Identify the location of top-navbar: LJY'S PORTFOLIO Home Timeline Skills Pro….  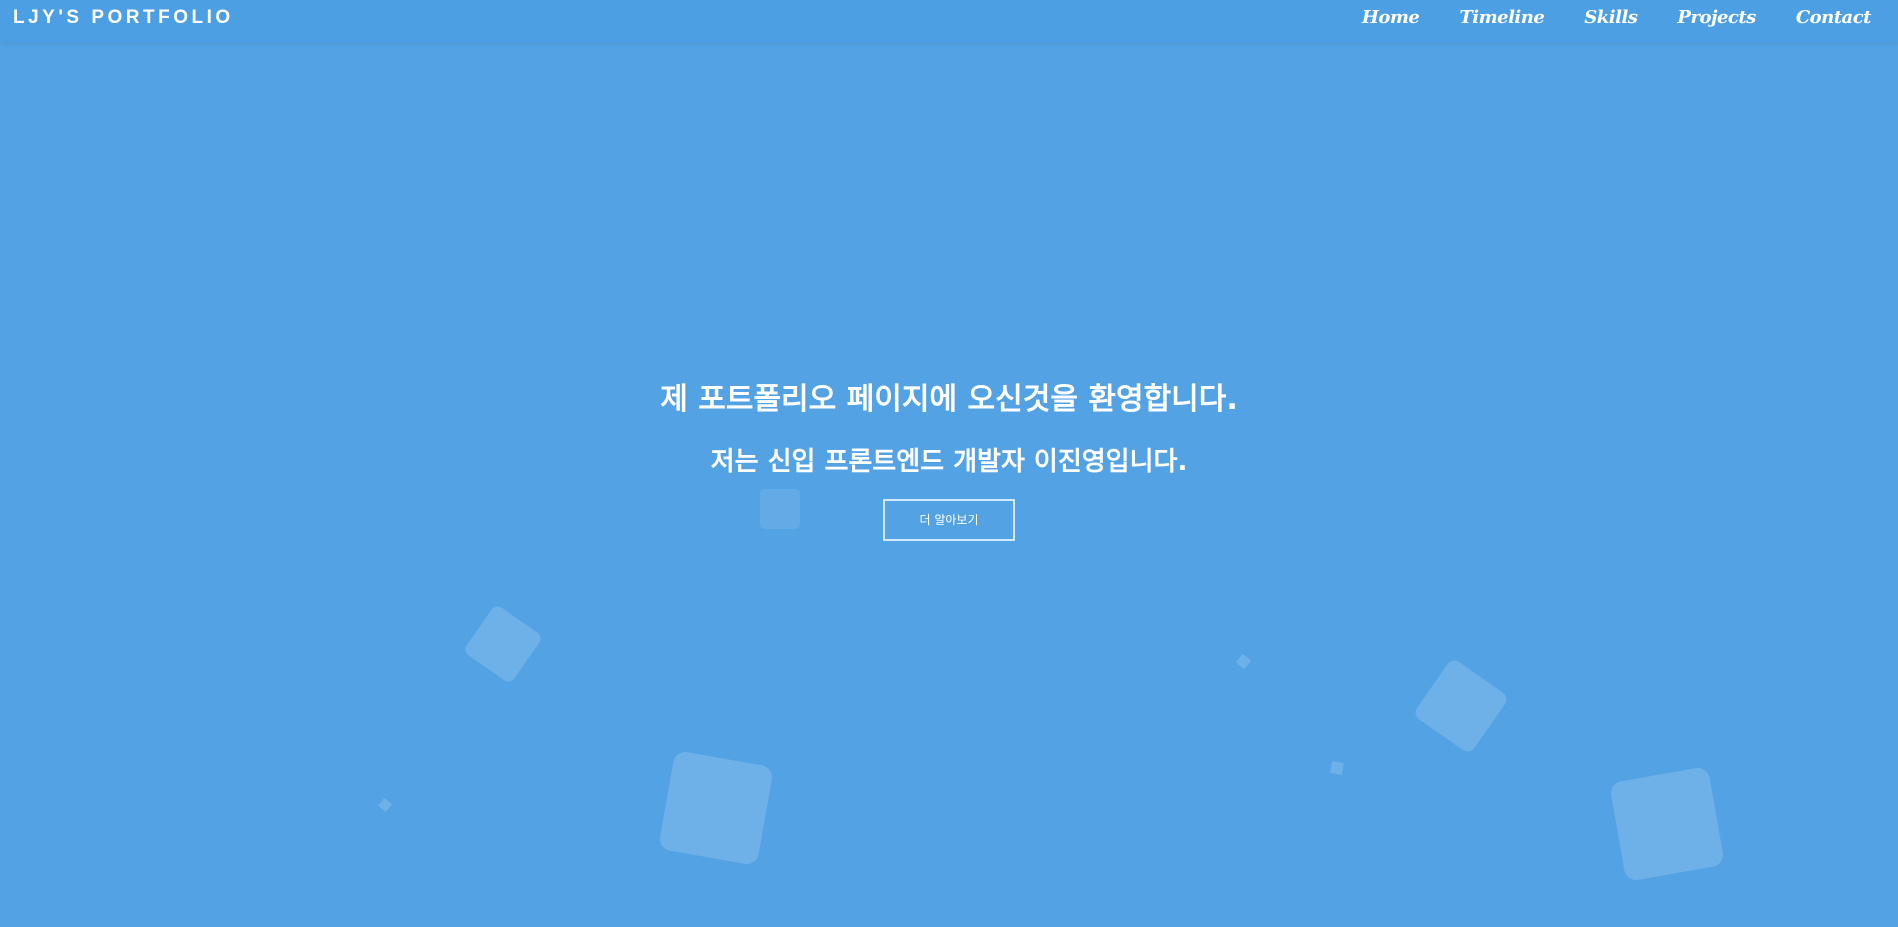
(949, 21).